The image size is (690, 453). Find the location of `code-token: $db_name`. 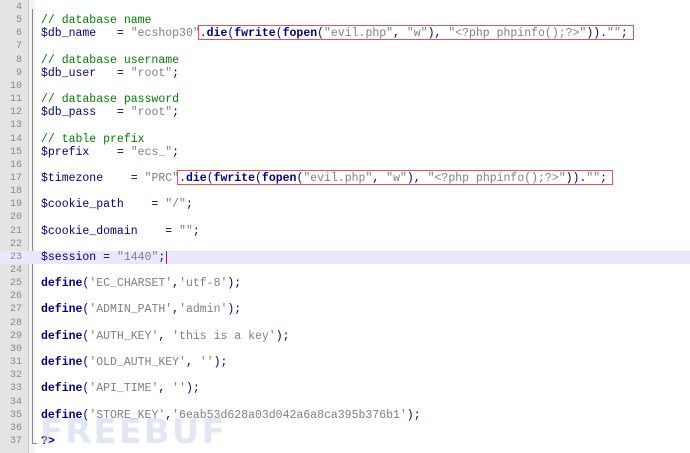

code-token: $db_name is located at coordinates (69, 34).